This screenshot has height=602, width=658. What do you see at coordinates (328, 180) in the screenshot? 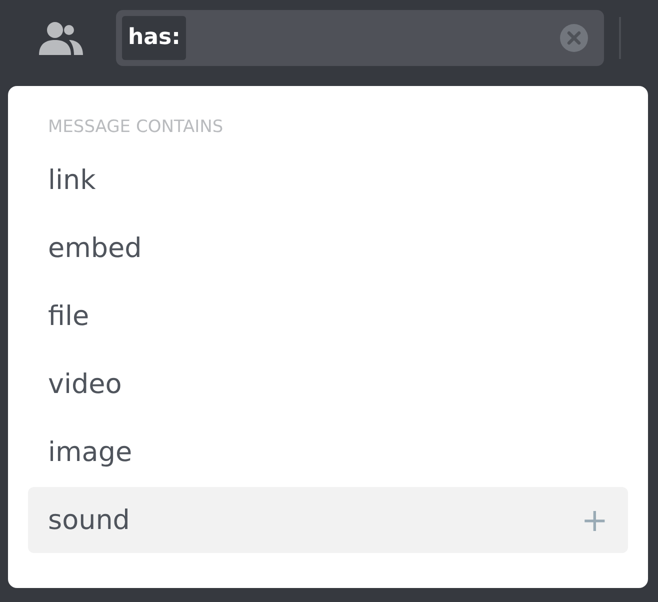
I see `option-item: link` at bounding box center [328, 180].